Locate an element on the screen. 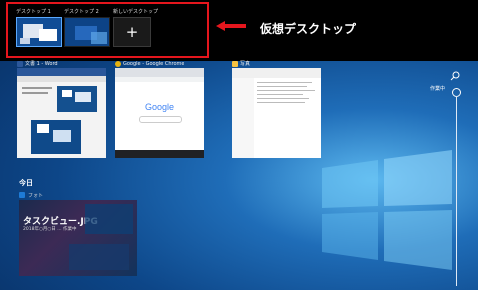 The height and width of the screenshot is (290, 478). timeline-rail-label: 作業中 is located at coordinates (438, 89).